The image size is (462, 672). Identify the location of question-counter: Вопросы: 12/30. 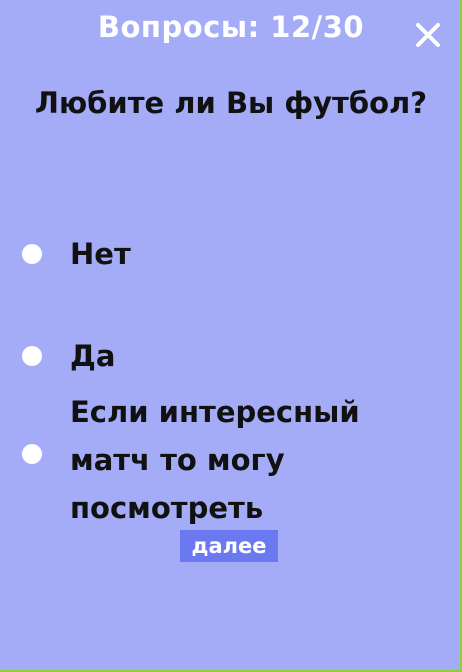
(231, 27).